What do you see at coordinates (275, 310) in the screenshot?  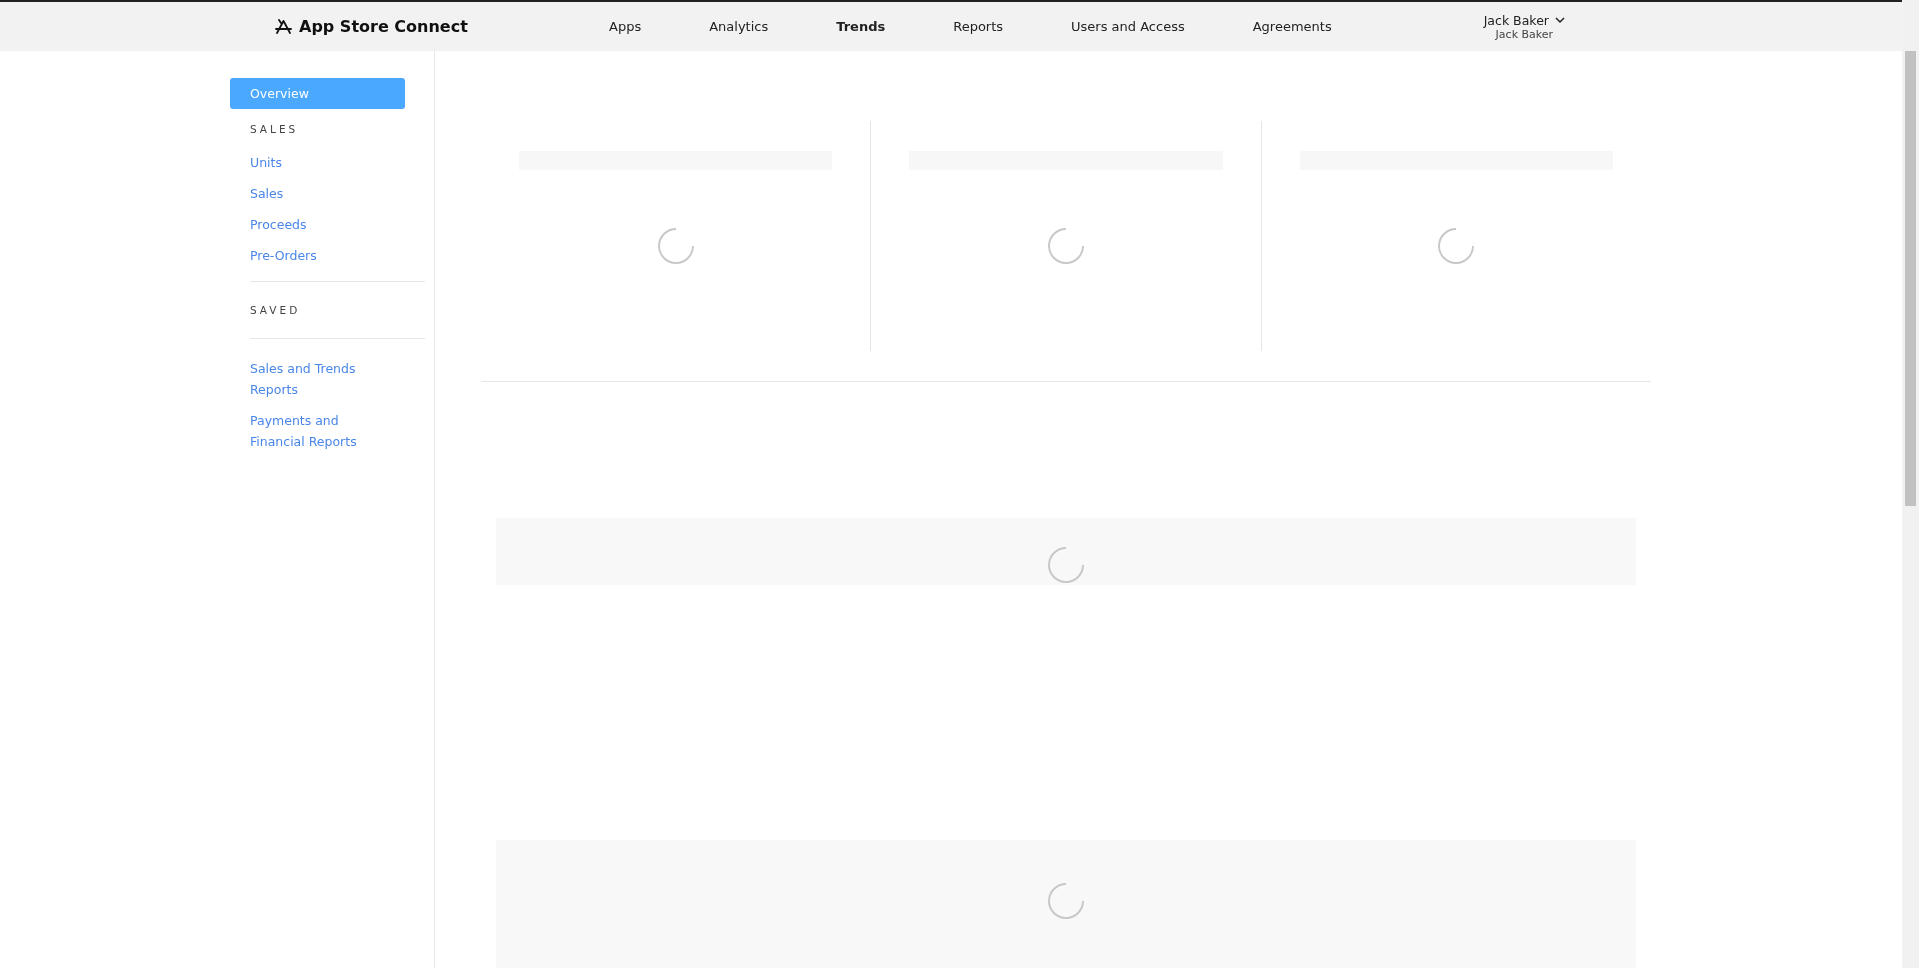 I see `section-heading: SAVED` at bounding box center [275, 310].